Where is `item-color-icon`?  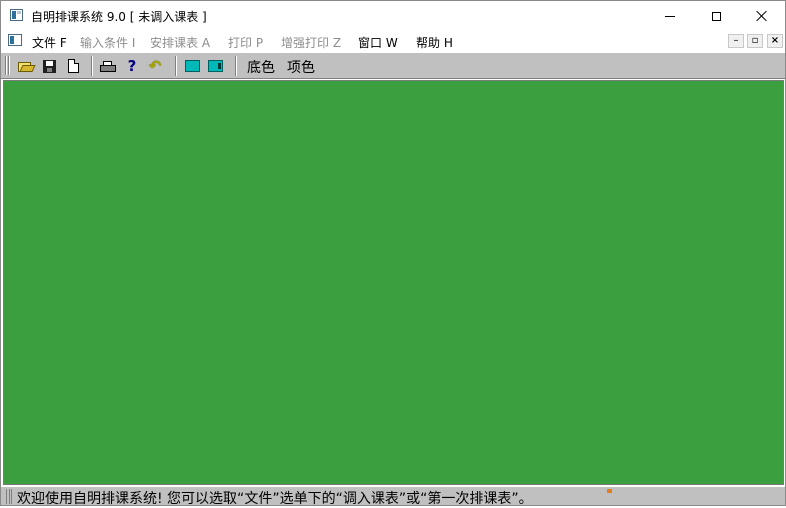 item-color-icon is located at coordinates (215, 66).